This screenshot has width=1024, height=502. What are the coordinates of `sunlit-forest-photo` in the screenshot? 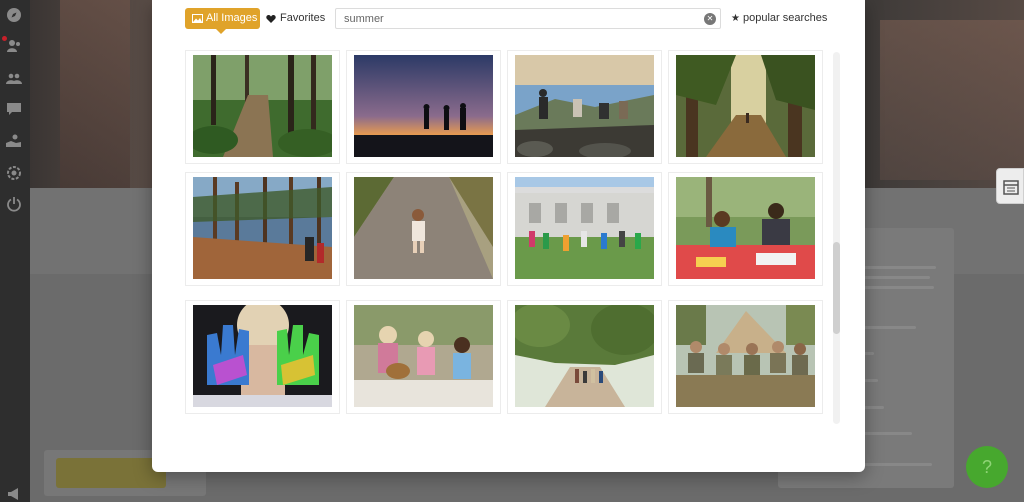 It's located at (745, 106).